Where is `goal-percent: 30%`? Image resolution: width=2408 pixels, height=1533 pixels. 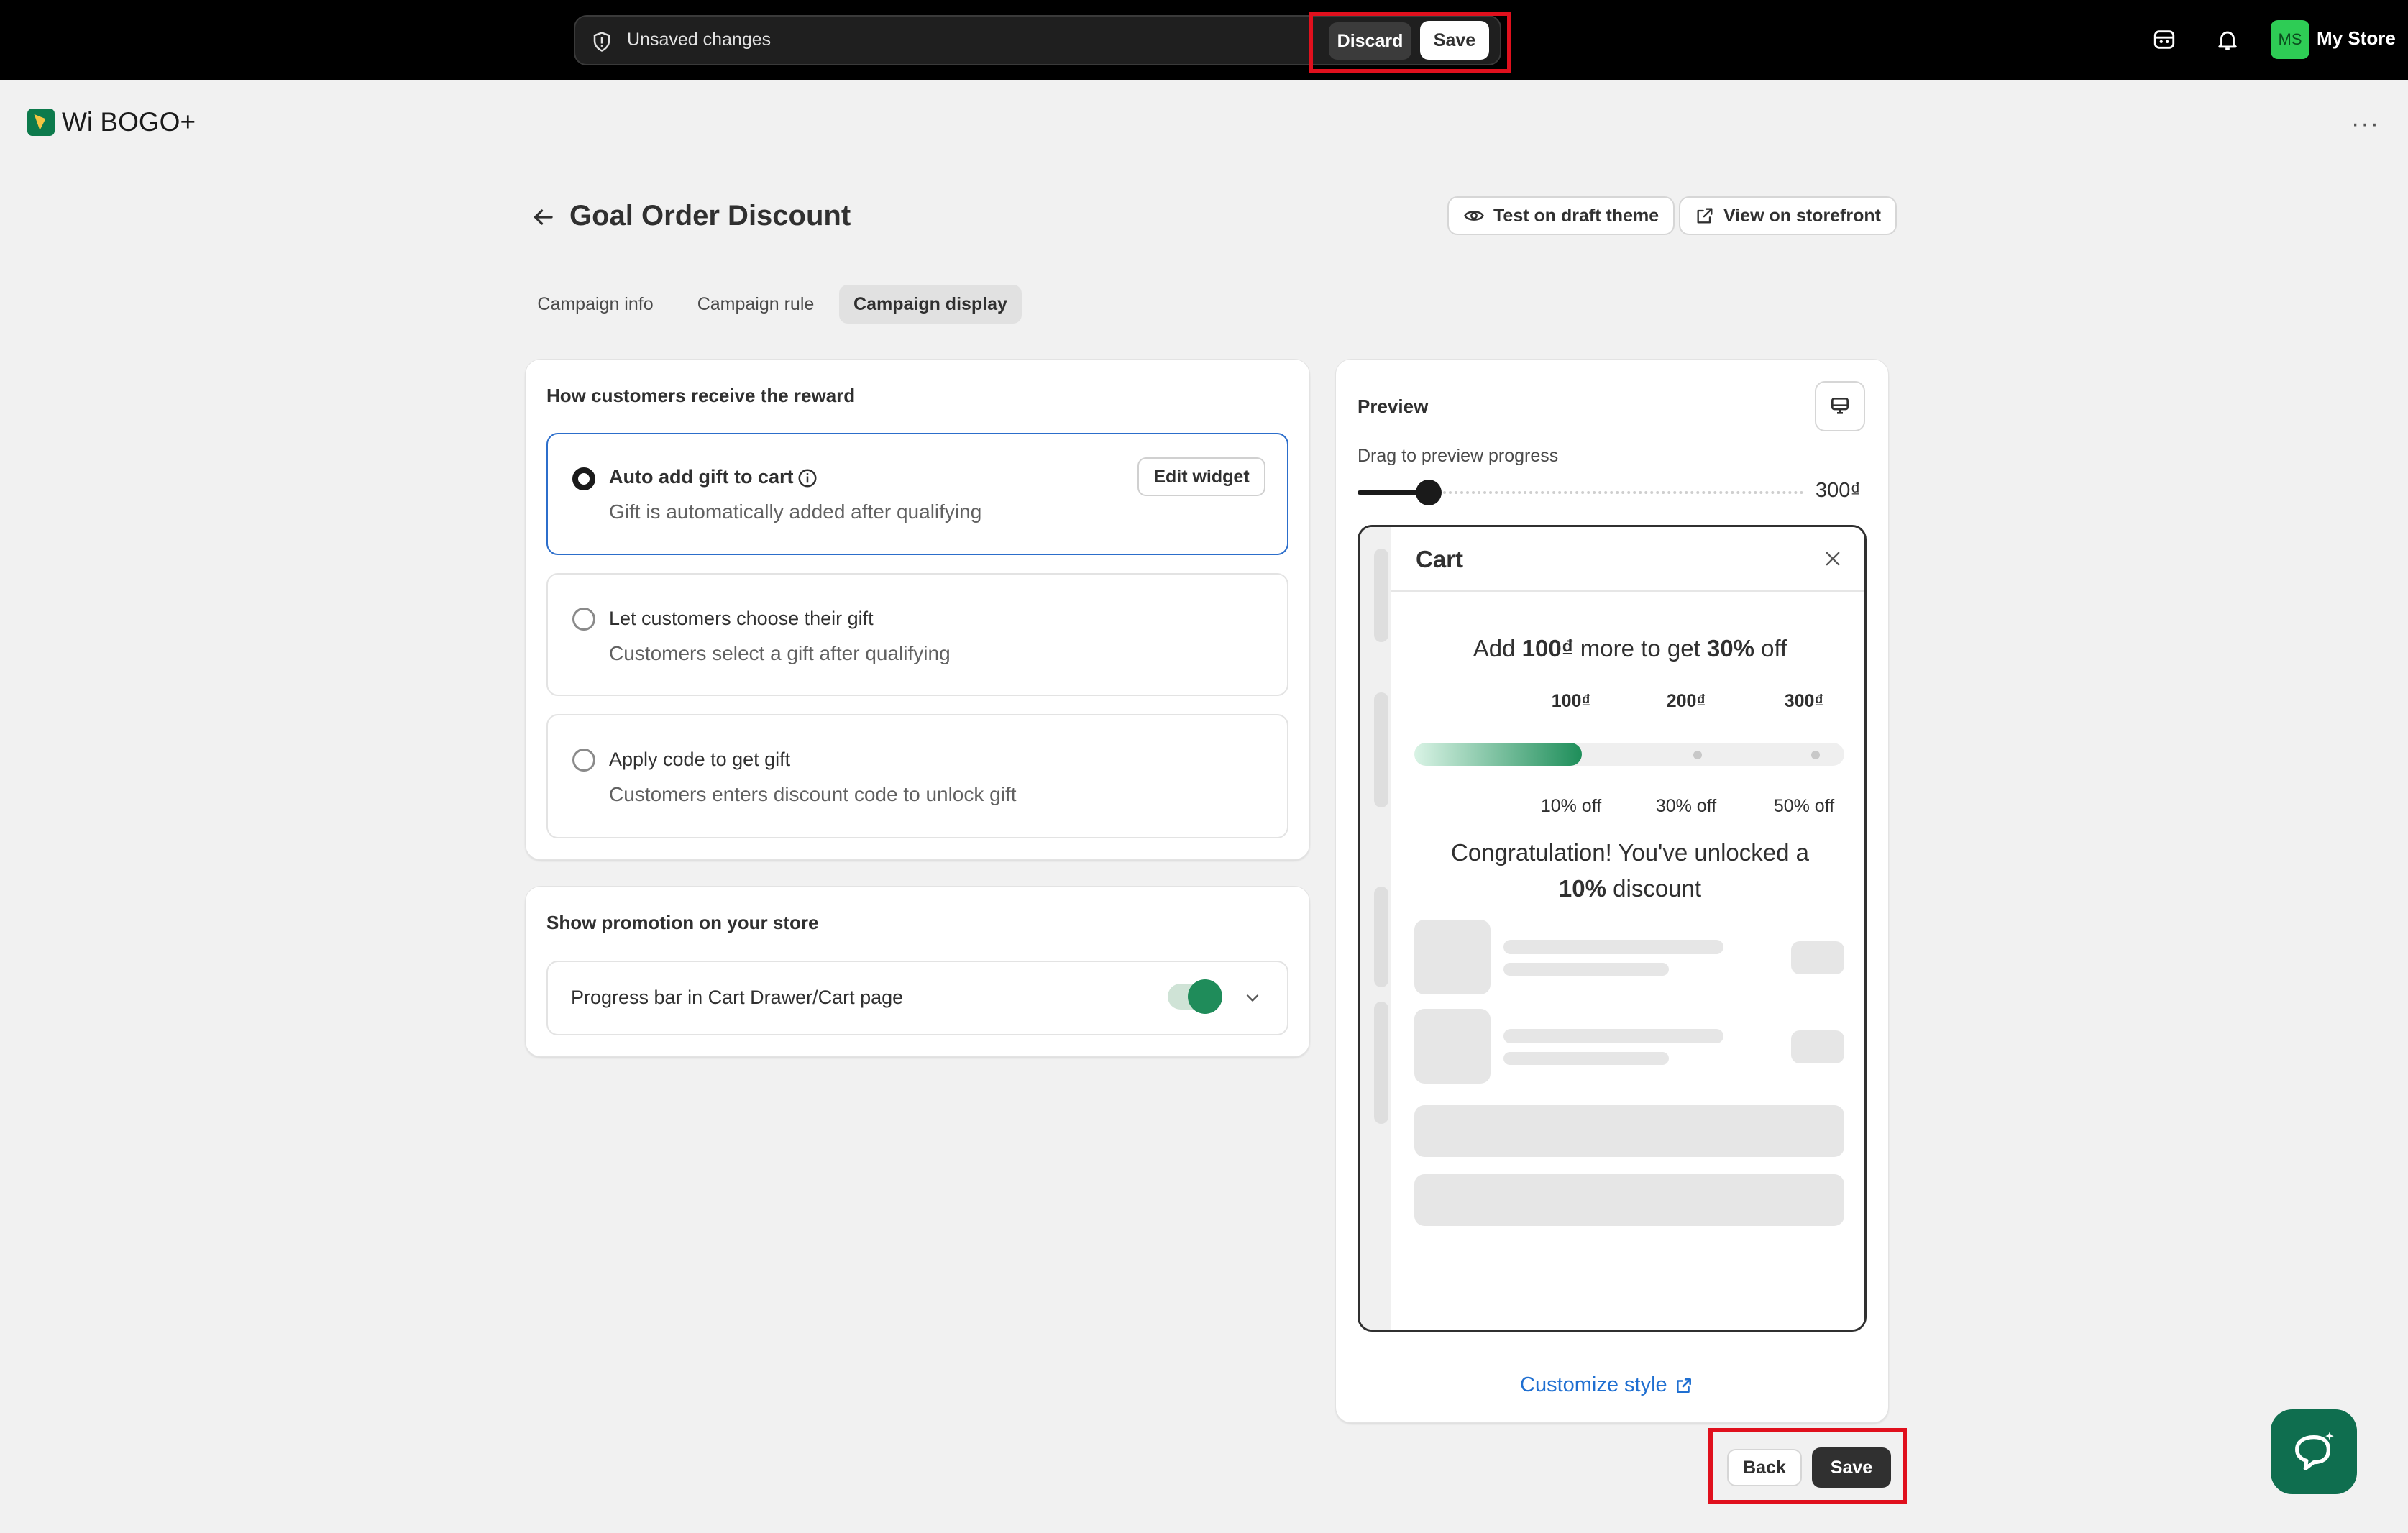
goal-percent: 30% is located at coordinates (1730, 648).